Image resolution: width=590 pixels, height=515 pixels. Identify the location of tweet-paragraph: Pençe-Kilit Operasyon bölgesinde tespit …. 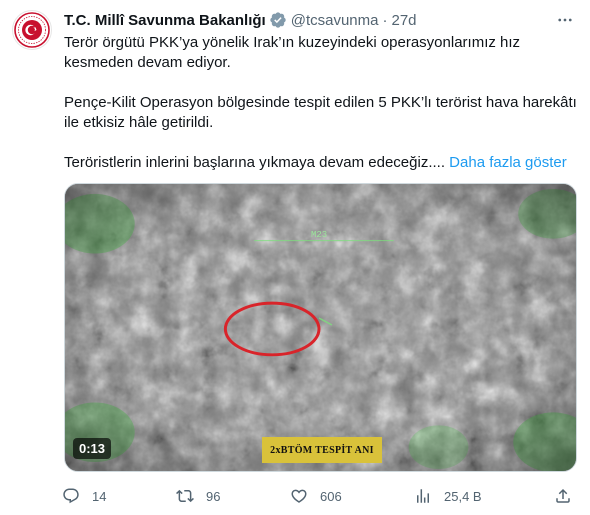
(320, 112).